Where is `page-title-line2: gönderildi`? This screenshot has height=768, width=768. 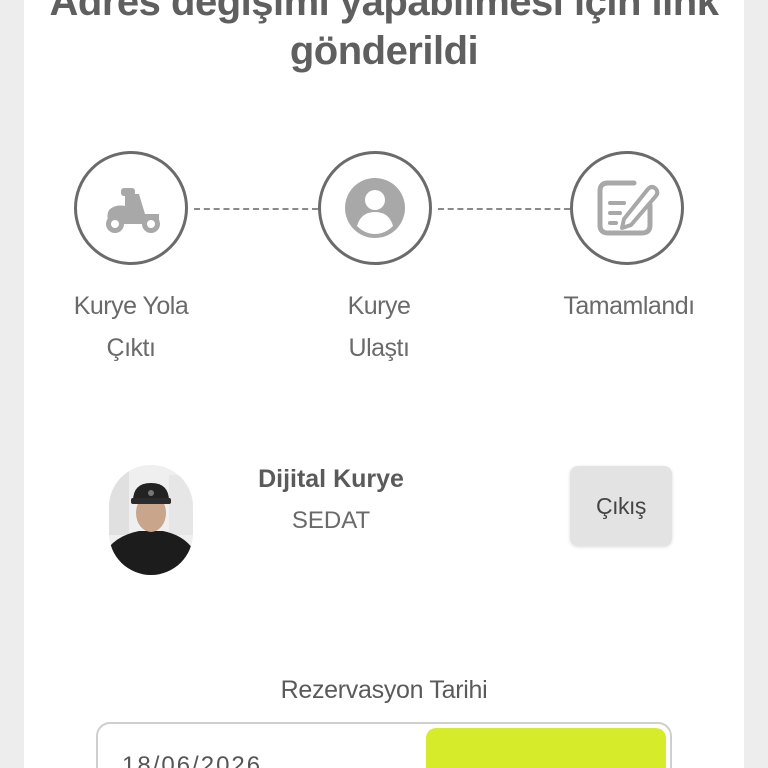
page-title-line2: gönderildi is located at coordinates (384, 51).